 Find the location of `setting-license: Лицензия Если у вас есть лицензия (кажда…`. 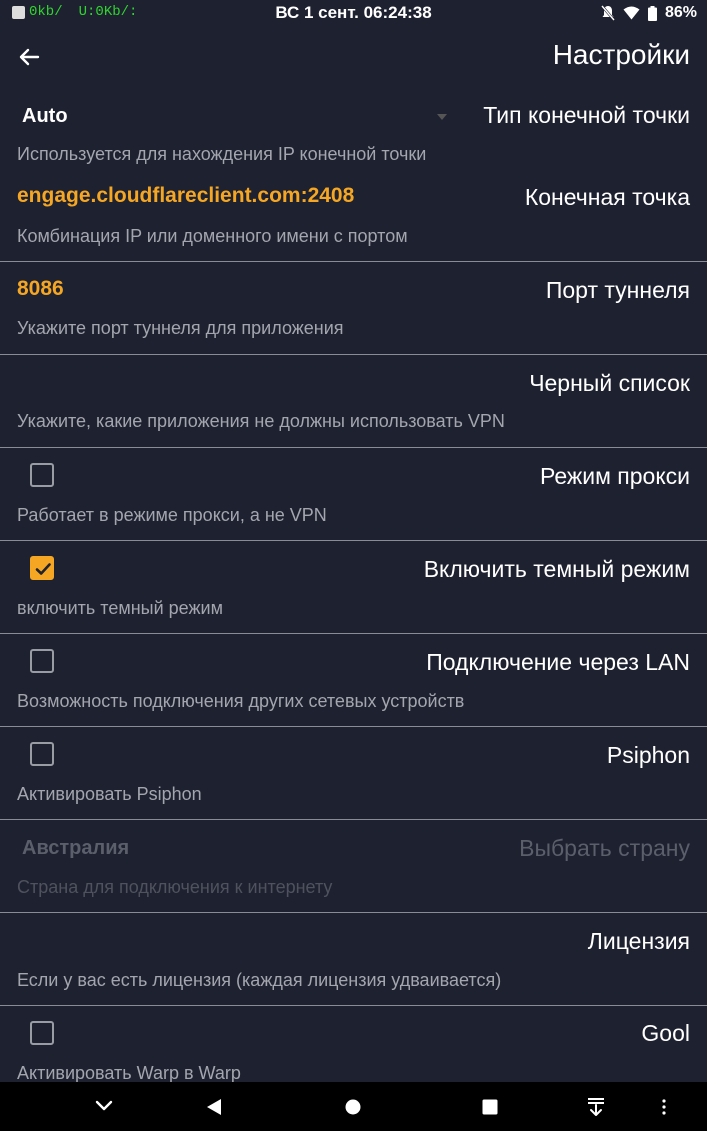

setting-license: Лицензия Если у вас есть лицензия (кажда… is located at coordinates (353, 960).